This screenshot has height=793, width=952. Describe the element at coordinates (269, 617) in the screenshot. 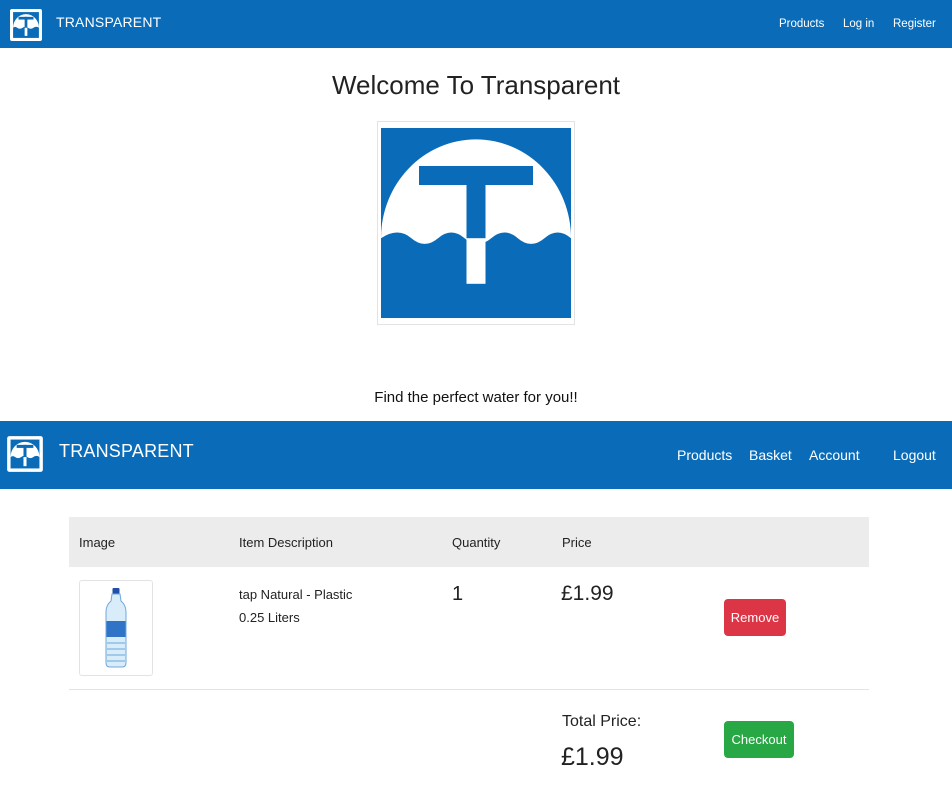

I see `item-volume: 0.25 Liters` at that location.